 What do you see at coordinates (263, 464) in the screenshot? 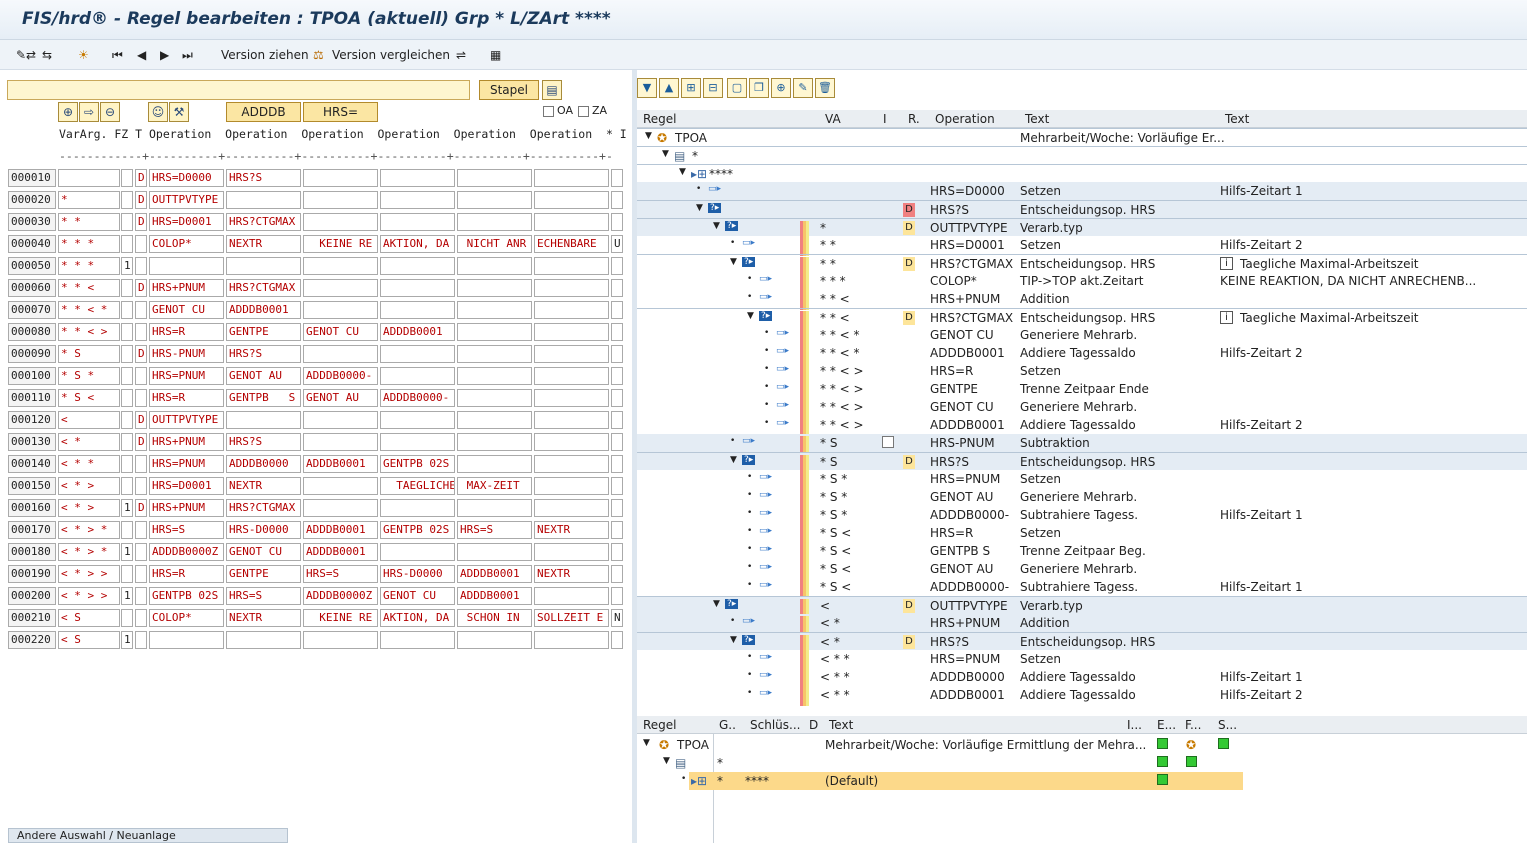
I see `operation-field: ADDDB0000` at bounding box center [263, 464].